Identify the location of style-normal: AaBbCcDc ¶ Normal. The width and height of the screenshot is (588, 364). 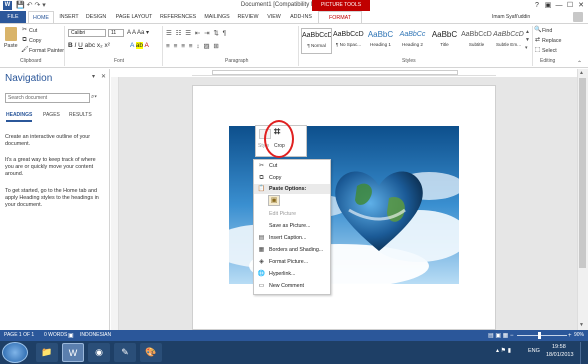
(316, 41).